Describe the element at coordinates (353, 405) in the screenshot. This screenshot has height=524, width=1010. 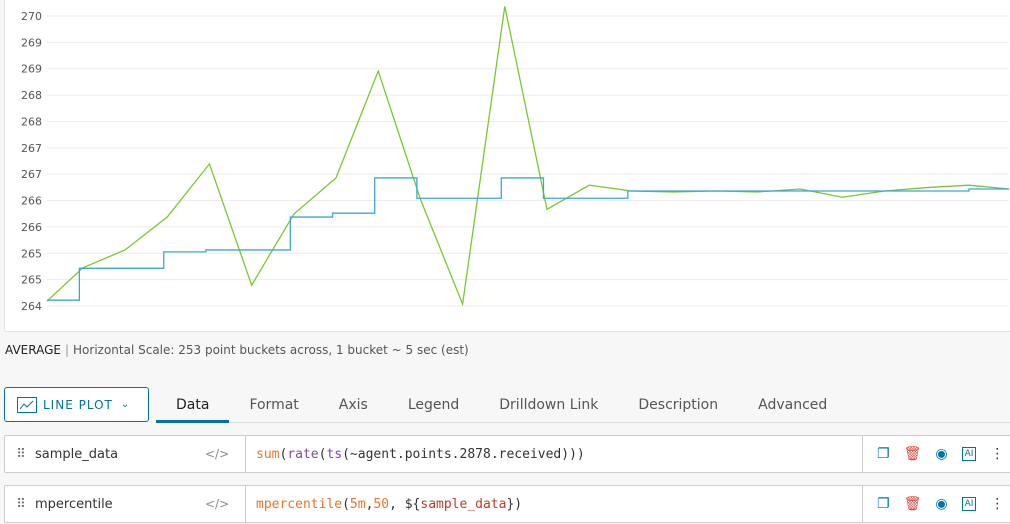
I see `tab-axis: Axis` at that location.